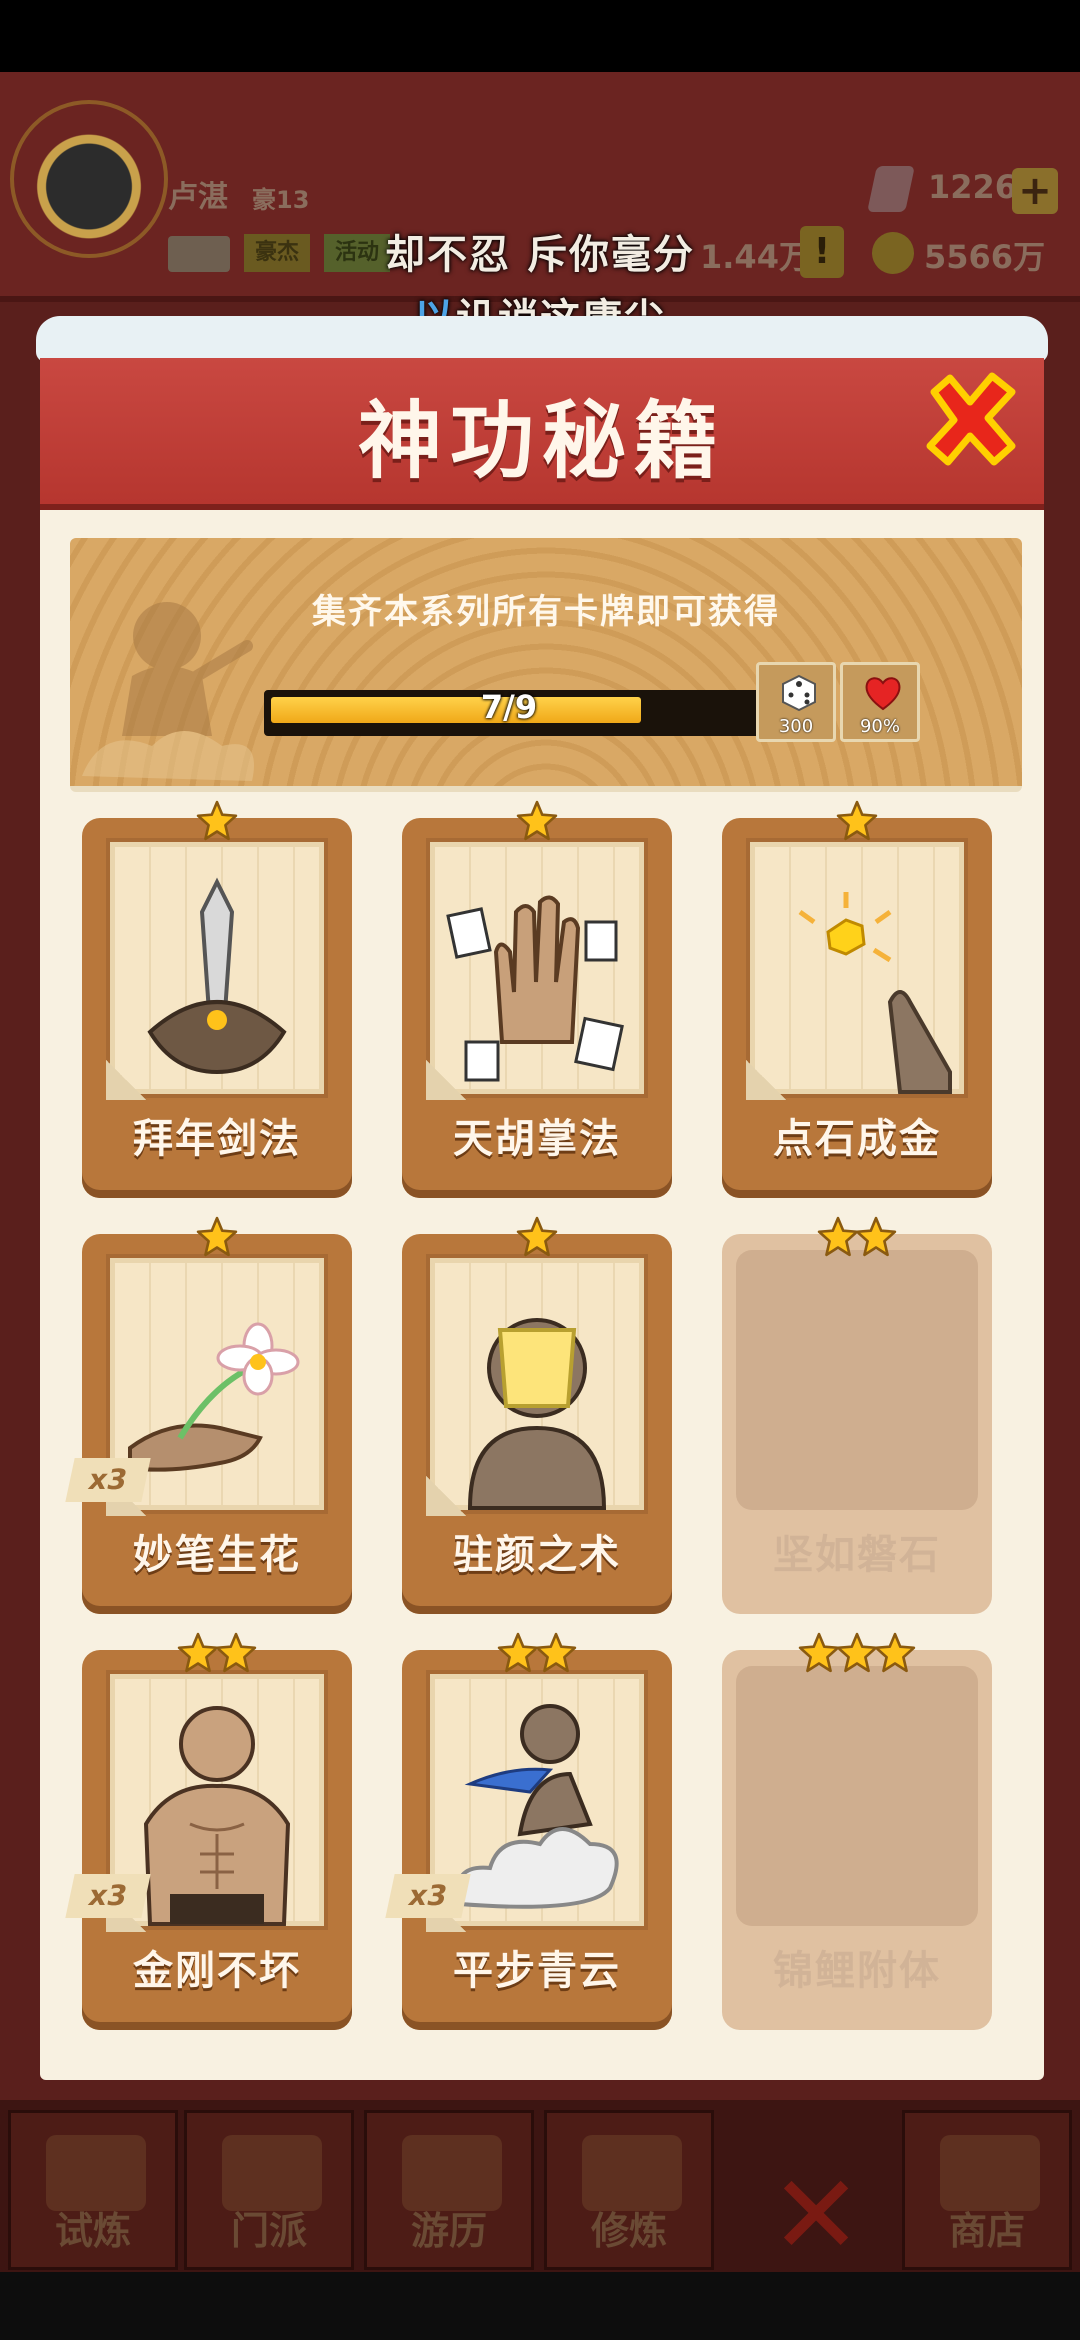  What do you see at coordinates (528, 1831) in the screenshot?
I see `card-8: x3 平步青云` at bounding box center [528, 1831].